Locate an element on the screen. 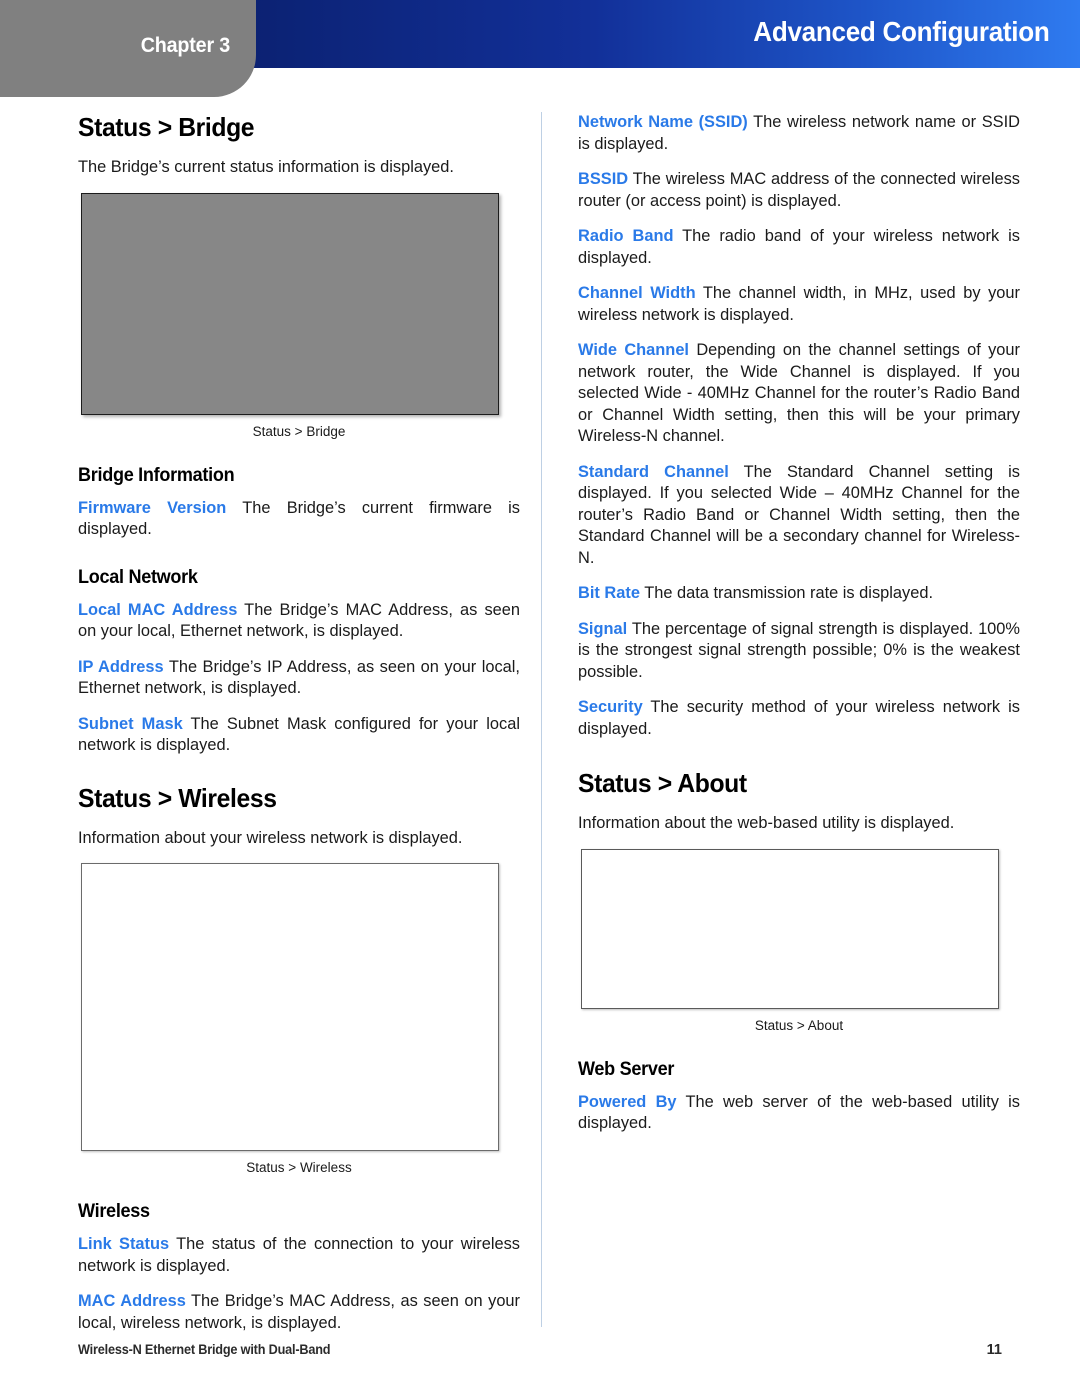 The image size is (1080, 1397). term-ip-address: IP Address is located at coordinates (121, 666).